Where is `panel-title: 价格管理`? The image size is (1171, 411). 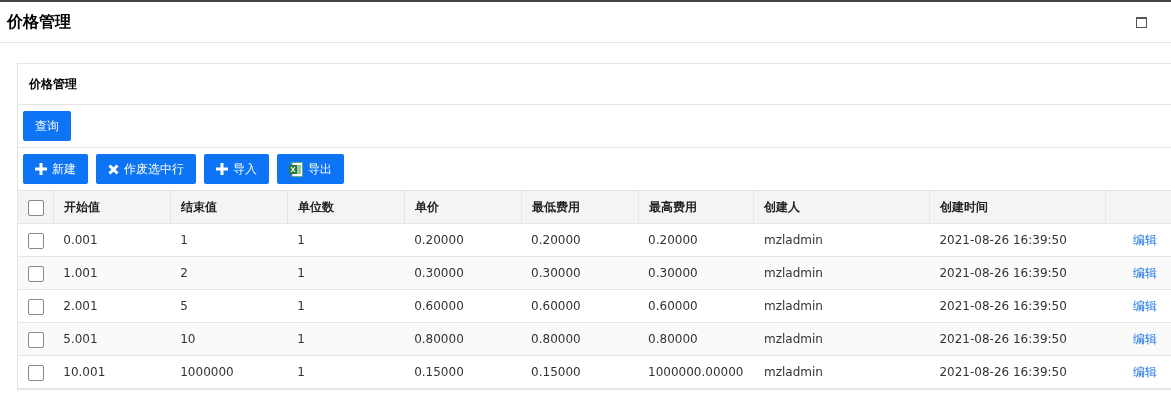 panel-title: 价格管理 is located at coordinates (53, 84).